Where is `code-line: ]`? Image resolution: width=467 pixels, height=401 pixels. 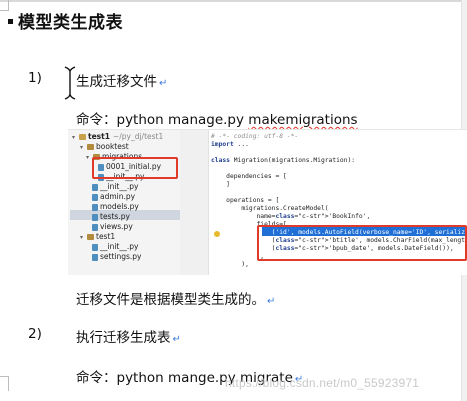 code-line: ] is located at coordinates (220, 184).